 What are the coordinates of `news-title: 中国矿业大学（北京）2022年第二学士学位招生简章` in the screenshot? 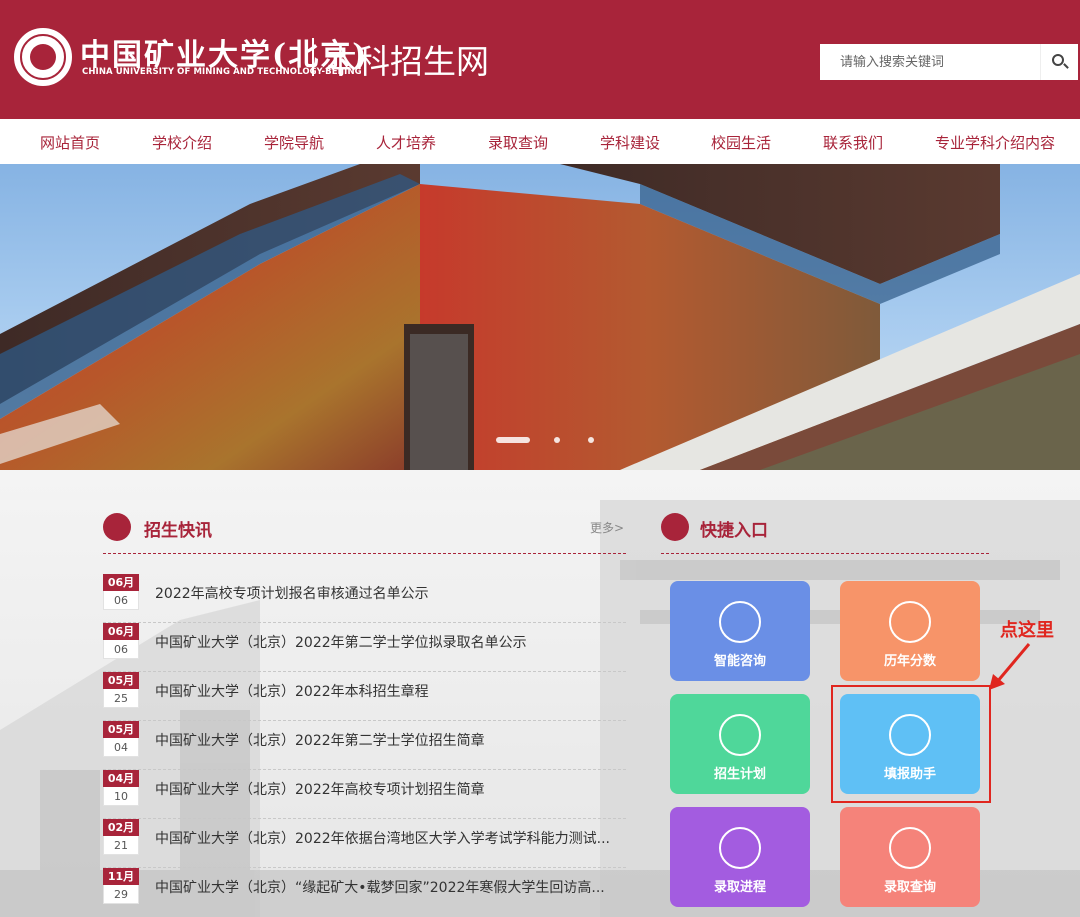 It's located at (389, 740).